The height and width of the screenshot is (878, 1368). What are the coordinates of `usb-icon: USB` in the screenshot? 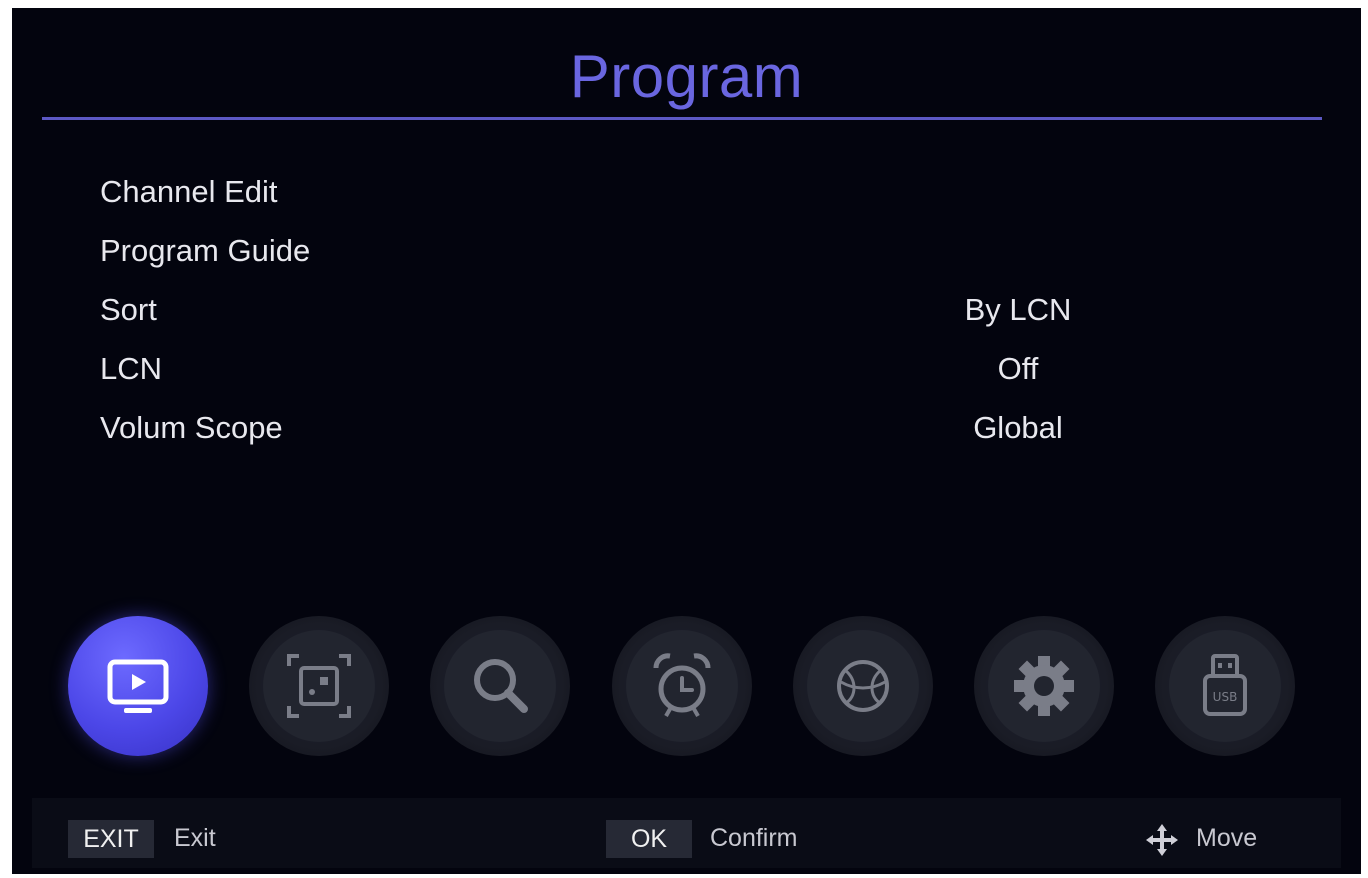 It's located at (1225, 685).